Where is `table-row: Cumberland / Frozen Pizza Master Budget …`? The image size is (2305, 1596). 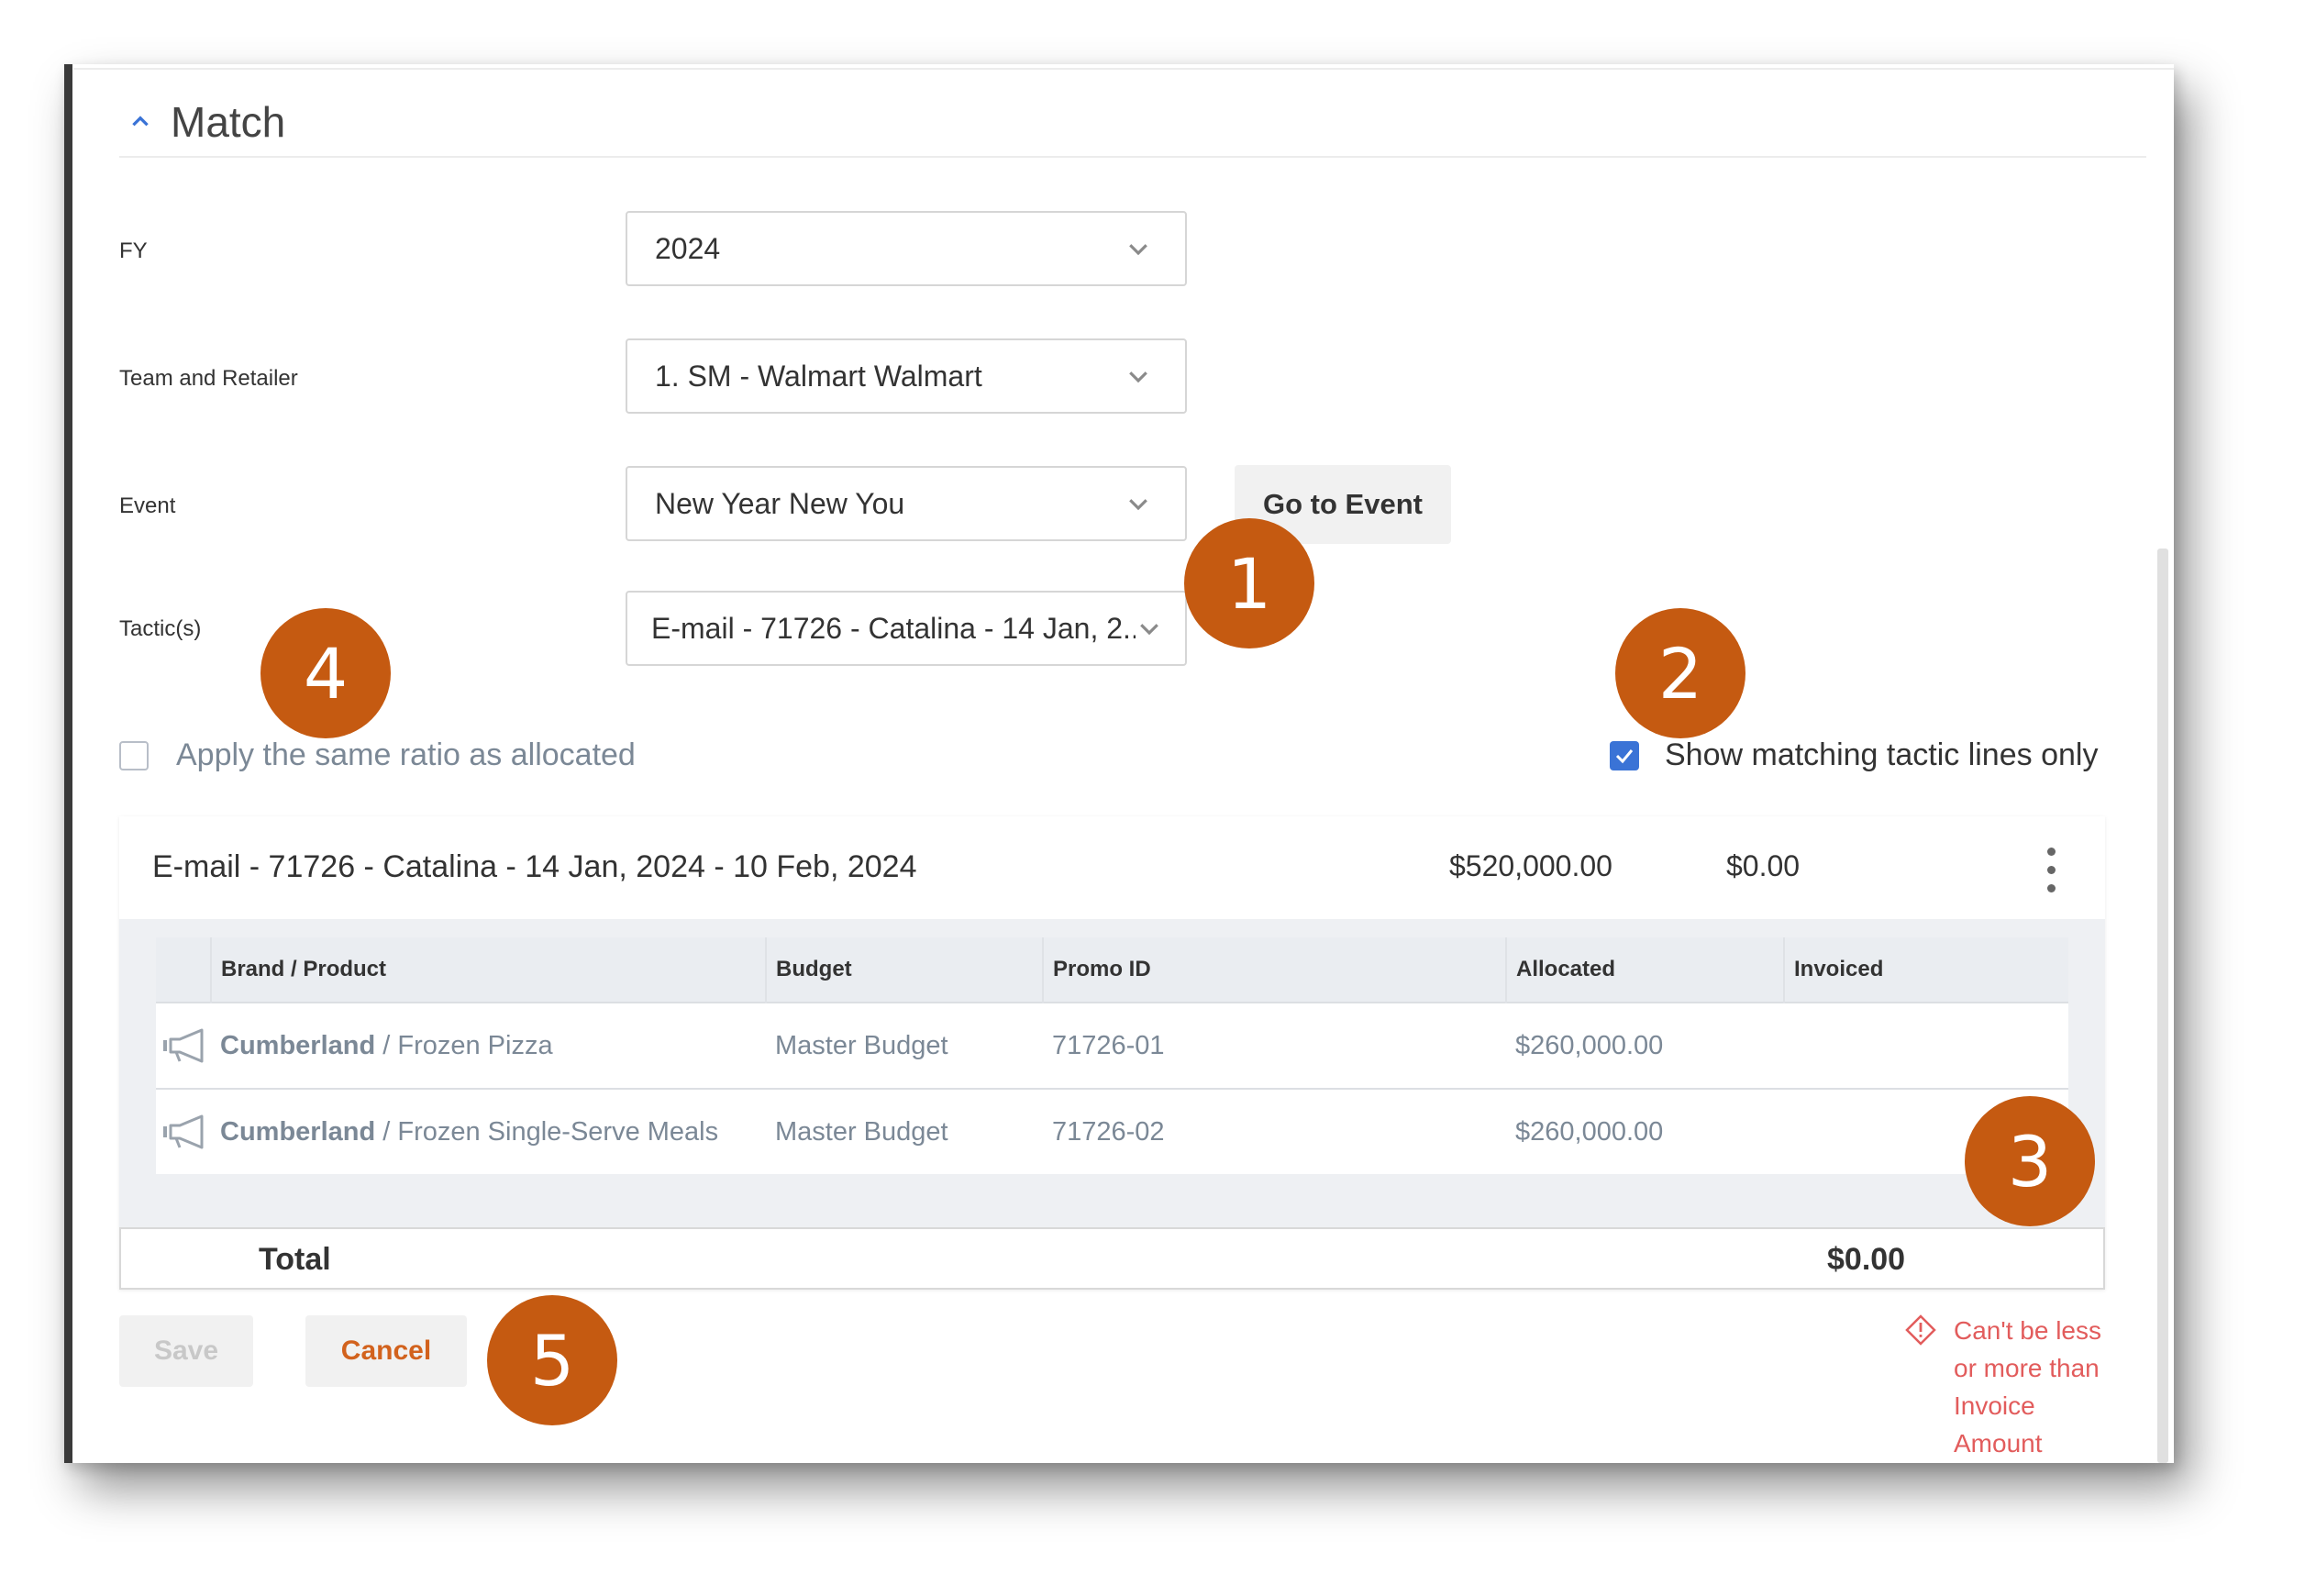
table-row: Cumberland / Frozen Pizza Master Budget … is located at coordinates (1112, 1045).